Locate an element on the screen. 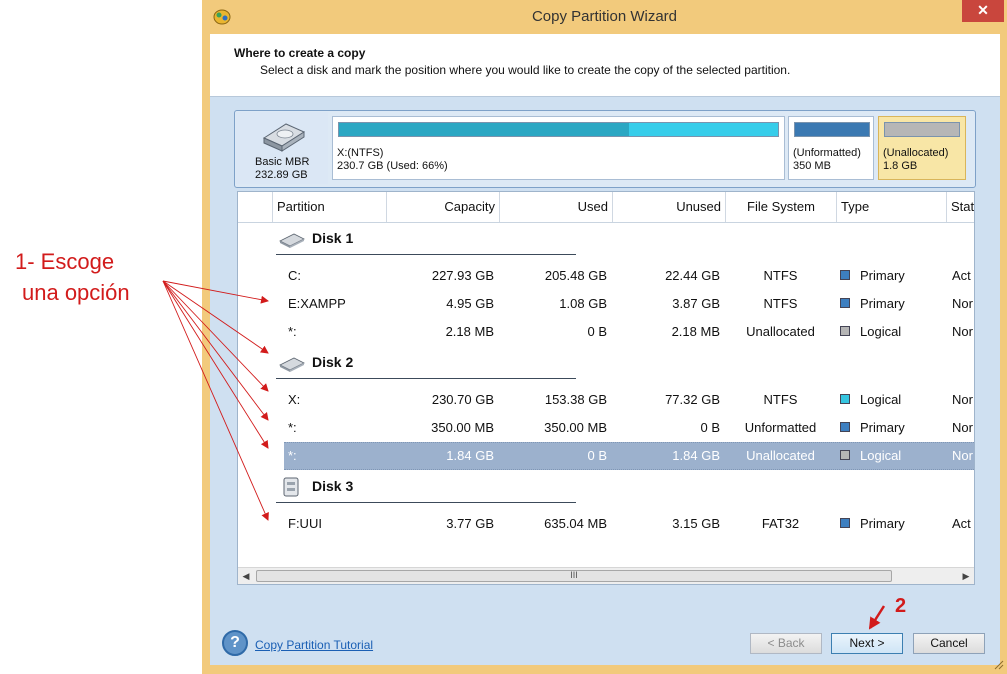  annotation-step2: 2 is located at coordinates (900, 606).